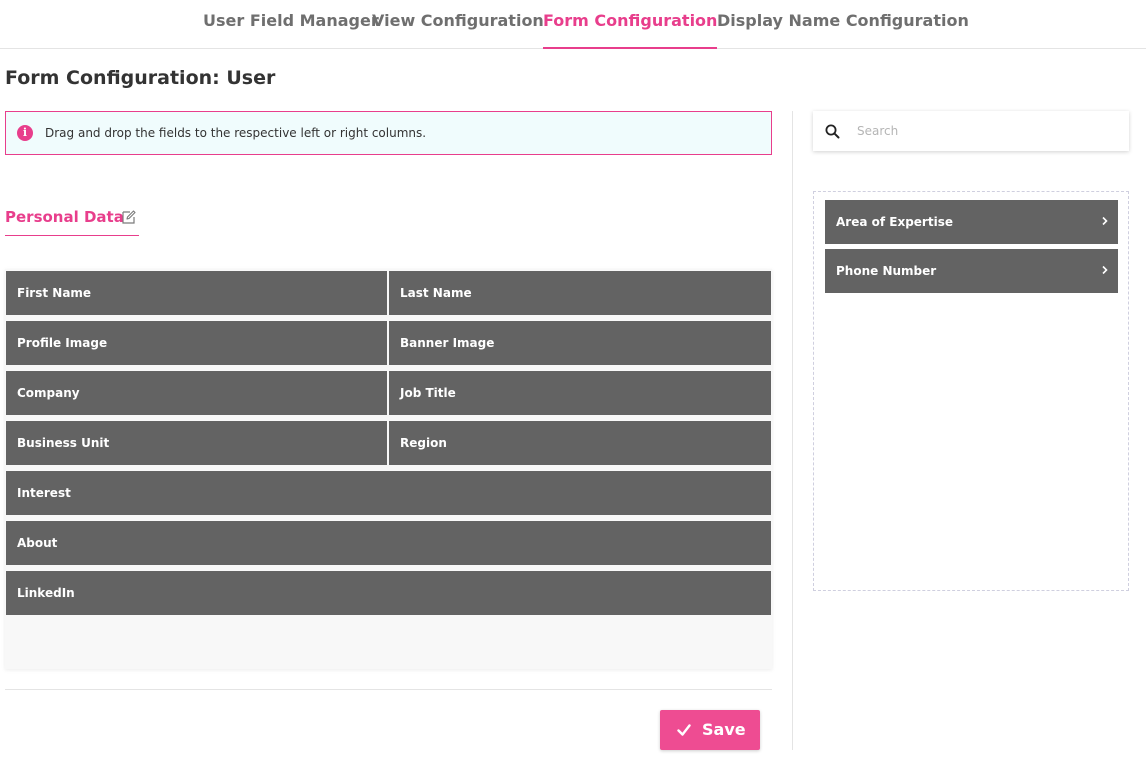 The height and width of the screenshot is (778, 1146). I want to click on save-label: Save, so click(724, 729).